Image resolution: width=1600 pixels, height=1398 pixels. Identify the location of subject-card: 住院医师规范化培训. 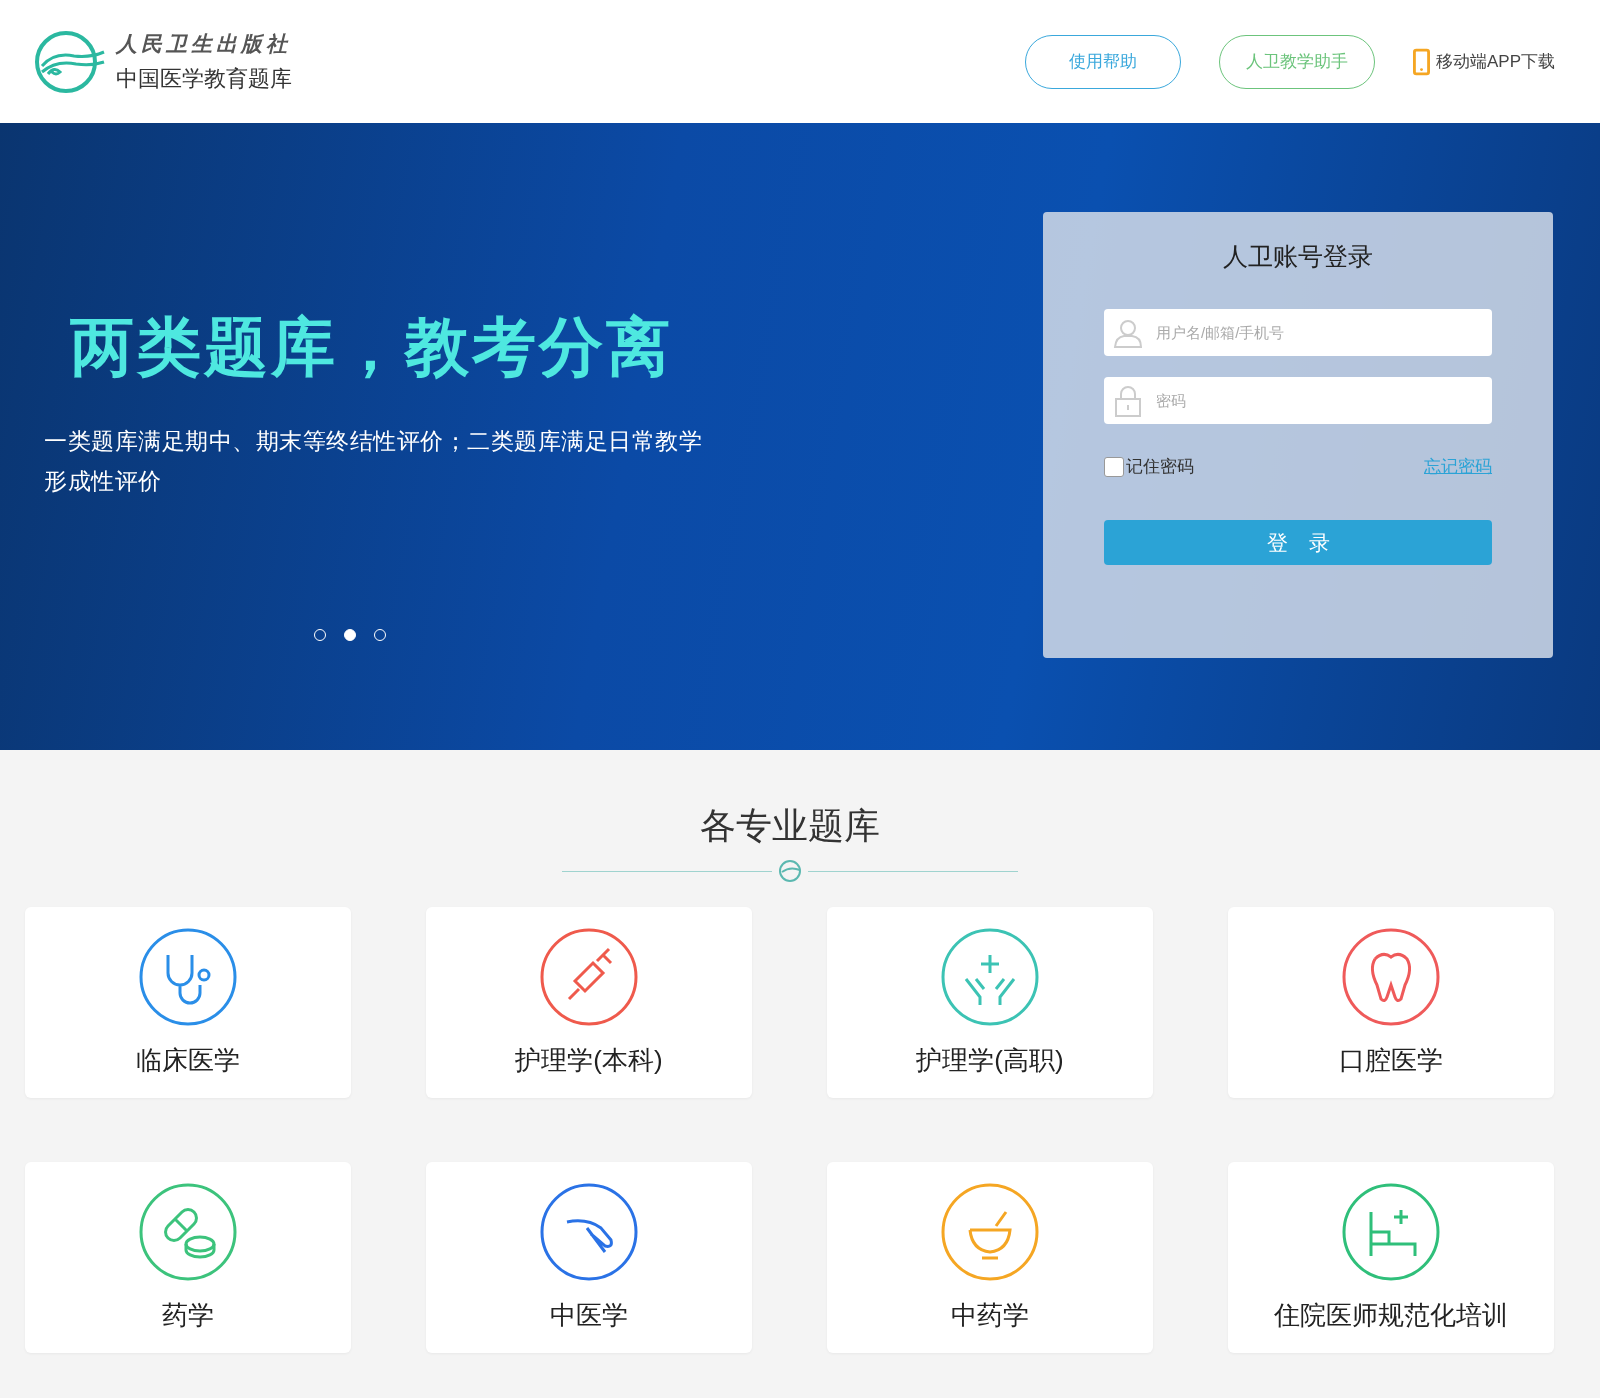
(1391, 1257).